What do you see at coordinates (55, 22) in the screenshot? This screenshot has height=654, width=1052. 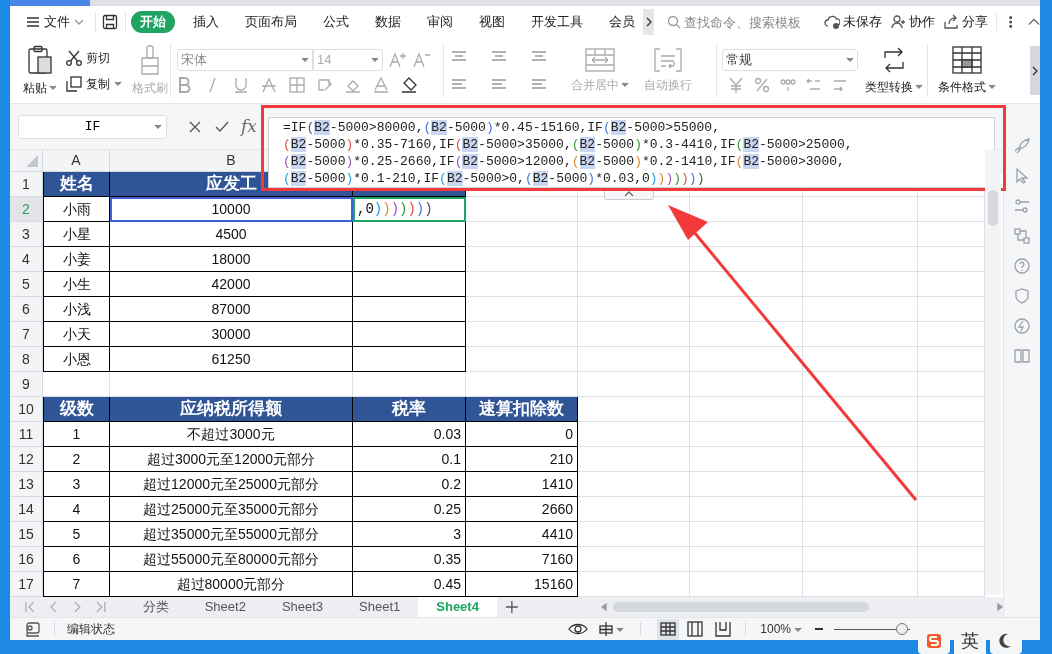 I see `file-menu-button: 文件` at bounding box center [55, 22].